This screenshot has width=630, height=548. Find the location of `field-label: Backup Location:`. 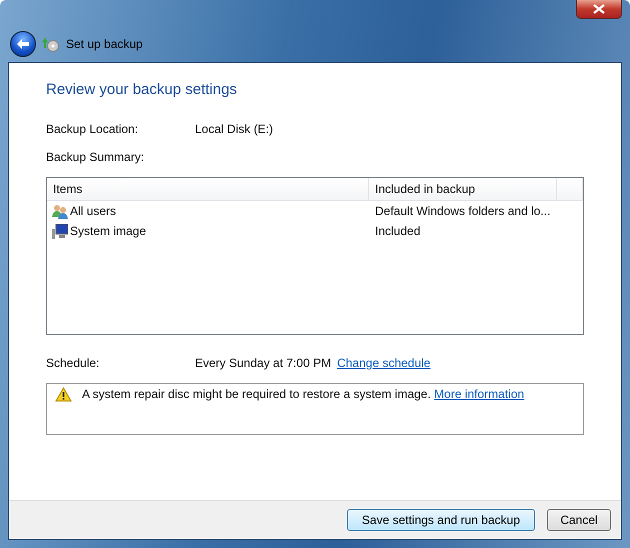

field-label: Backup Location: is located at coordinates (93, 129).